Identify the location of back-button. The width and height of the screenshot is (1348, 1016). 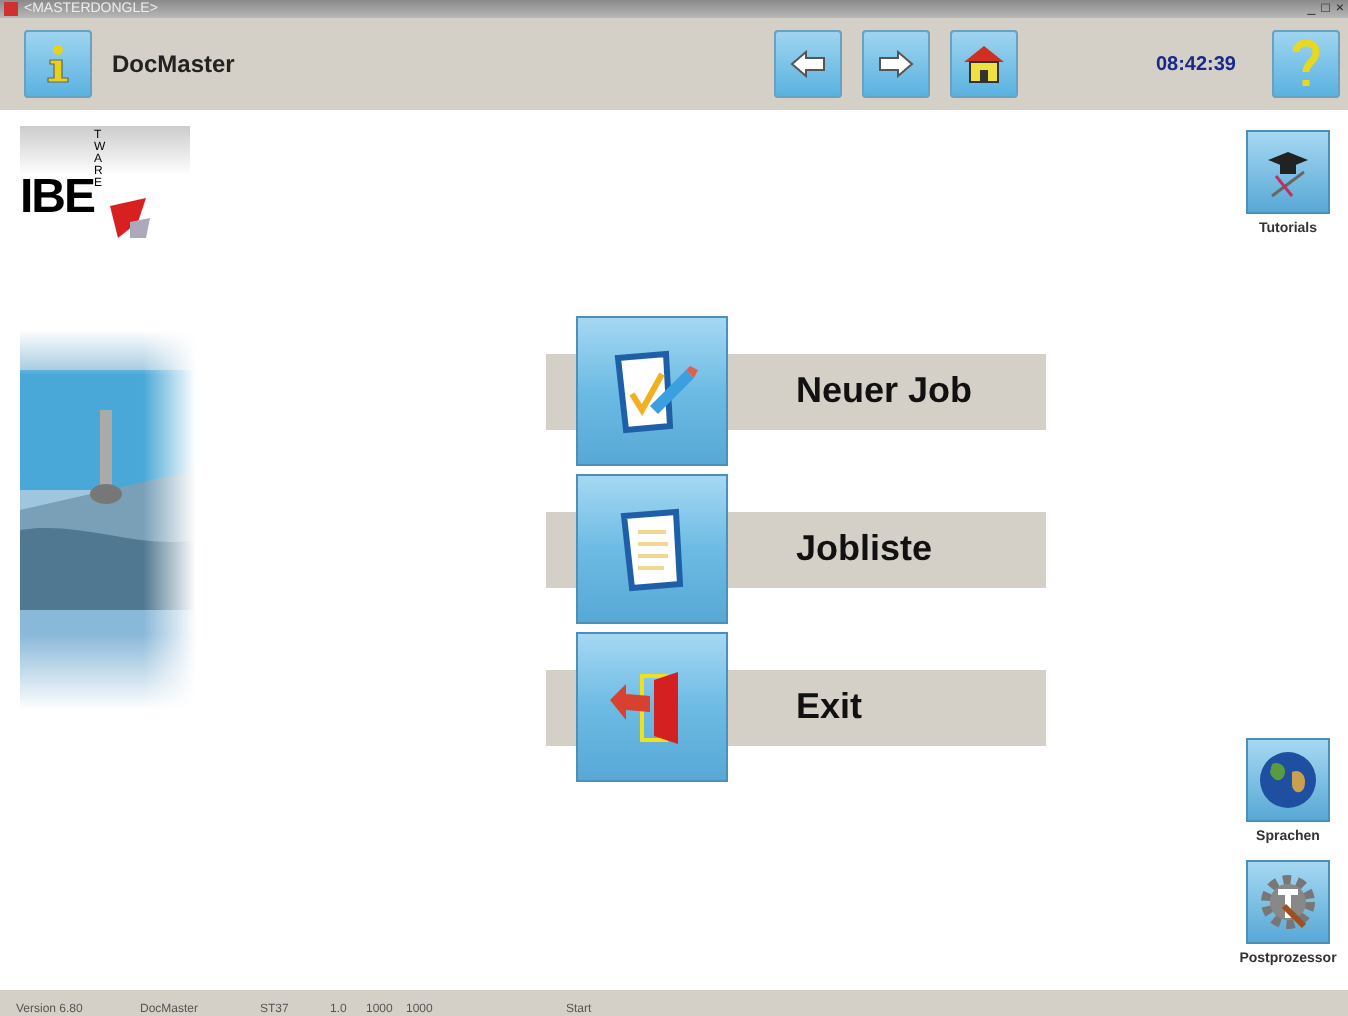
(808, 64).